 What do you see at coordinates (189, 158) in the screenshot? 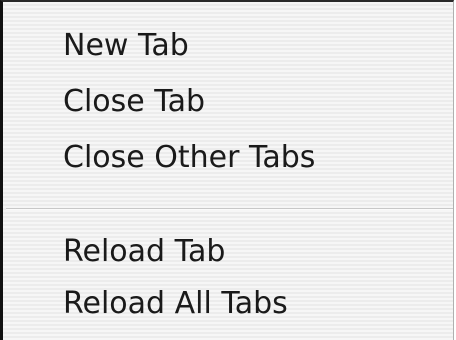
I see `menu-item-close-other-tabs: Close Other Tabs` at bounding box center [189, 158].